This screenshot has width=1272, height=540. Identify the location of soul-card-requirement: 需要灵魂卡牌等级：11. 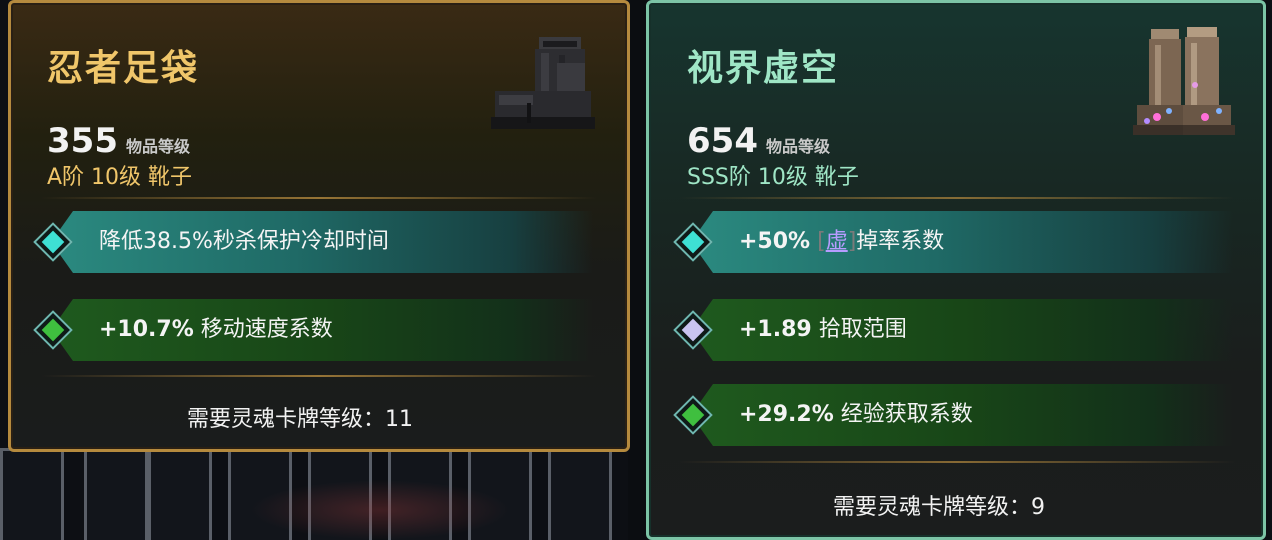
(300, 419).